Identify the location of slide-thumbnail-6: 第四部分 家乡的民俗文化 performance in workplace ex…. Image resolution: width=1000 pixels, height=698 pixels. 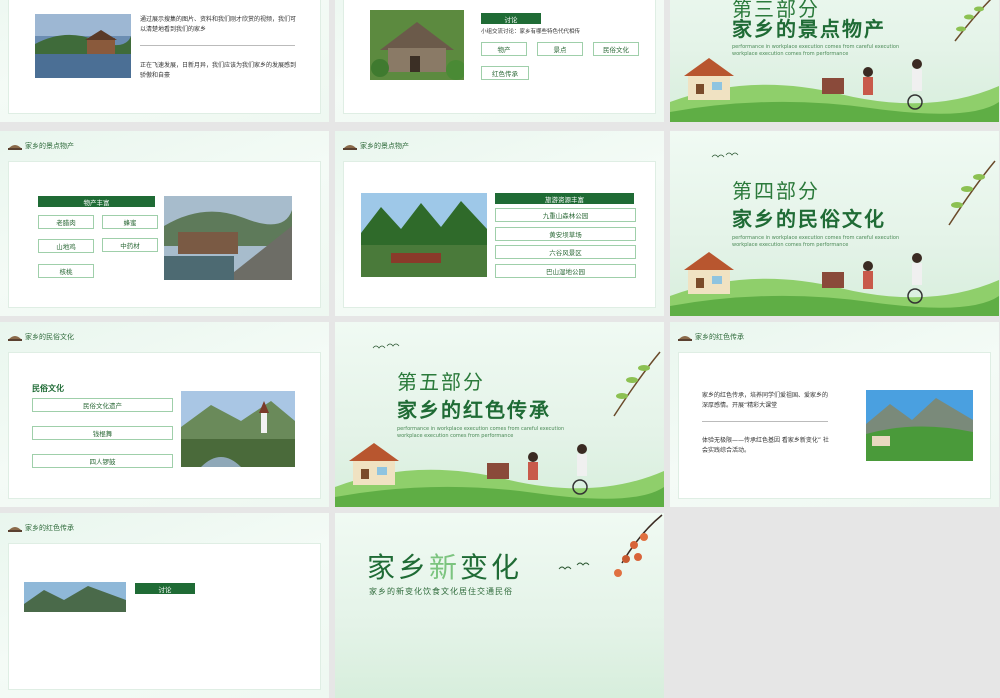
(834, 223).